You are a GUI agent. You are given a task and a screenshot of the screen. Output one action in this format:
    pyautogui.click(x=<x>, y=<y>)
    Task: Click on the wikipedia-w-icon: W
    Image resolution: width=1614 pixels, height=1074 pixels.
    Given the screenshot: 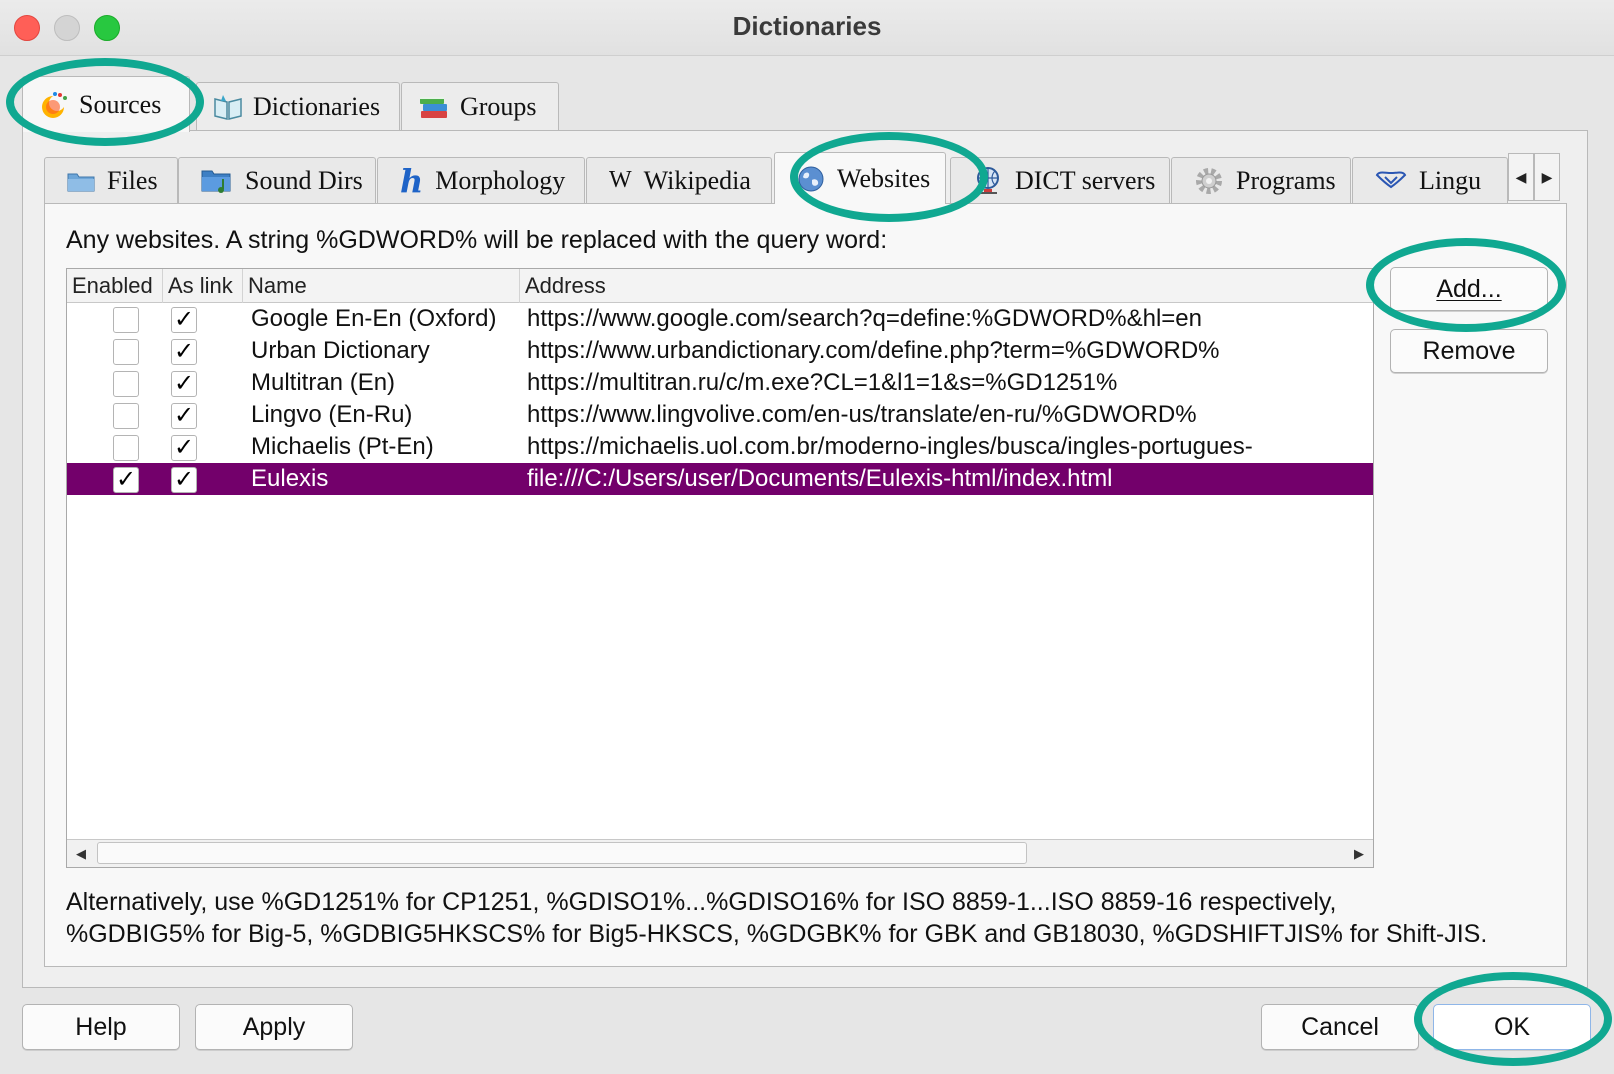 What is the action you would take?
    pyautogui.click(x=620, y=180)
    